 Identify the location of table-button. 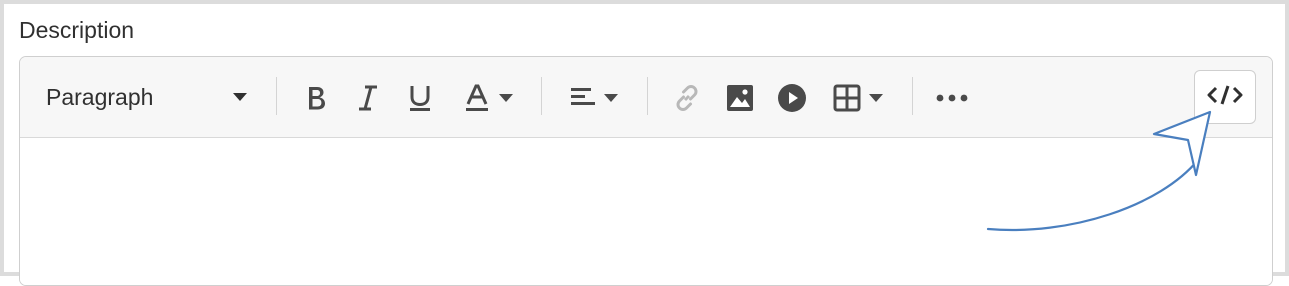
(858, 98).